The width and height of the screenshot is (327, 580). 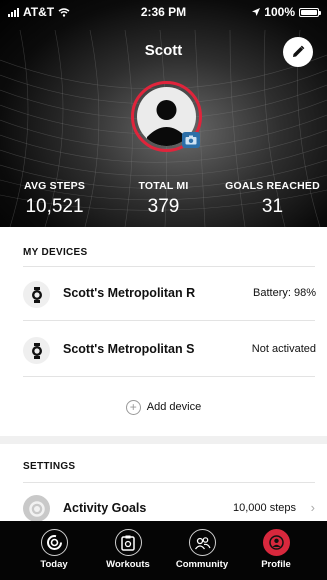 What do you see at coordinates (54, 206) in the screenshot?
I see `stat-value: 10,521` at bounding box center [54, 206].